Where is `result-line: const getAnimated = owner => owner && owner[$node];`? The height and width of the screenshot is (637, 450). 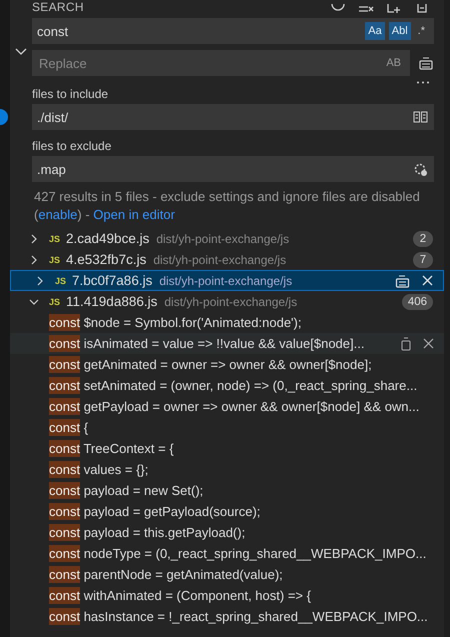 result-line: const getAnimated = owner => owner && owner[$node]; is located at coordinates (227, 364).